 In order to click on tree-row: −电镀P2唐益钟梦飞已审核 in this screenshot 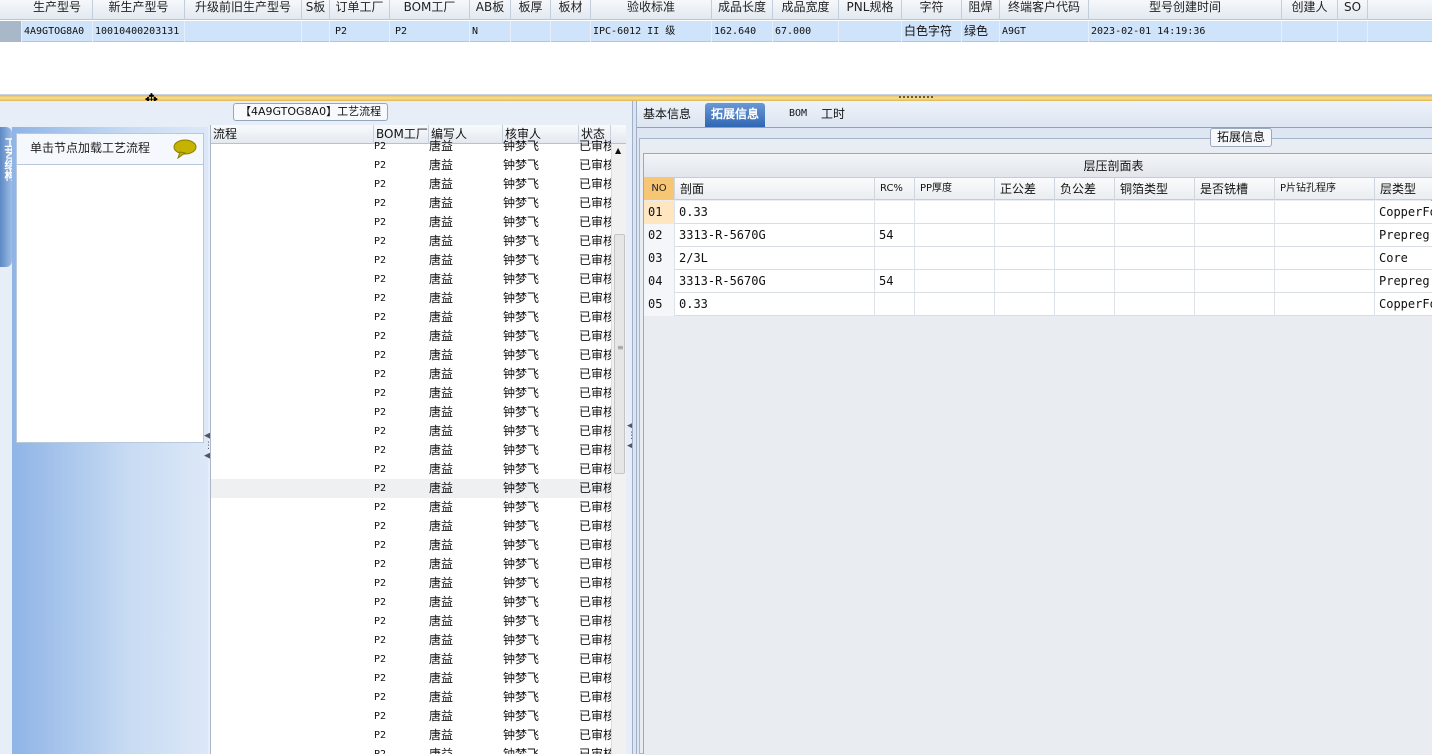, I will do `click(411, 678)`.